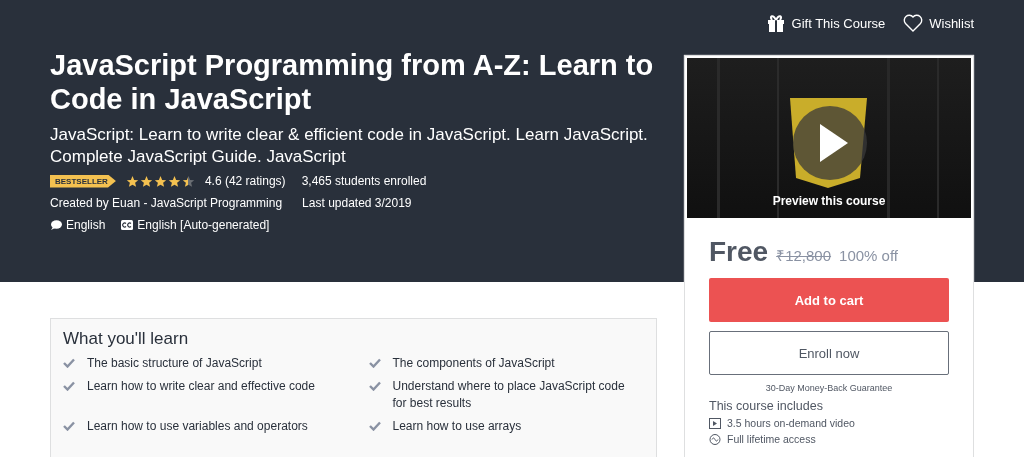  Describe the element at coordinates (938, 23) in the screenshot. I see `wishlist-link: Wishlist` at that location.